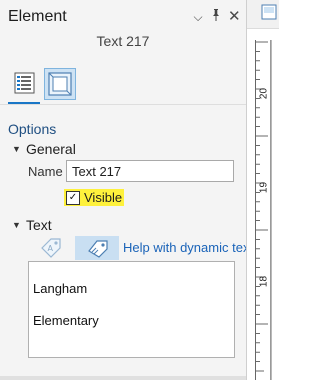  What do you see at coordinates (37, 16) in the screenshot?
I see `pane-title: Element` at bounding box center [37, 16].